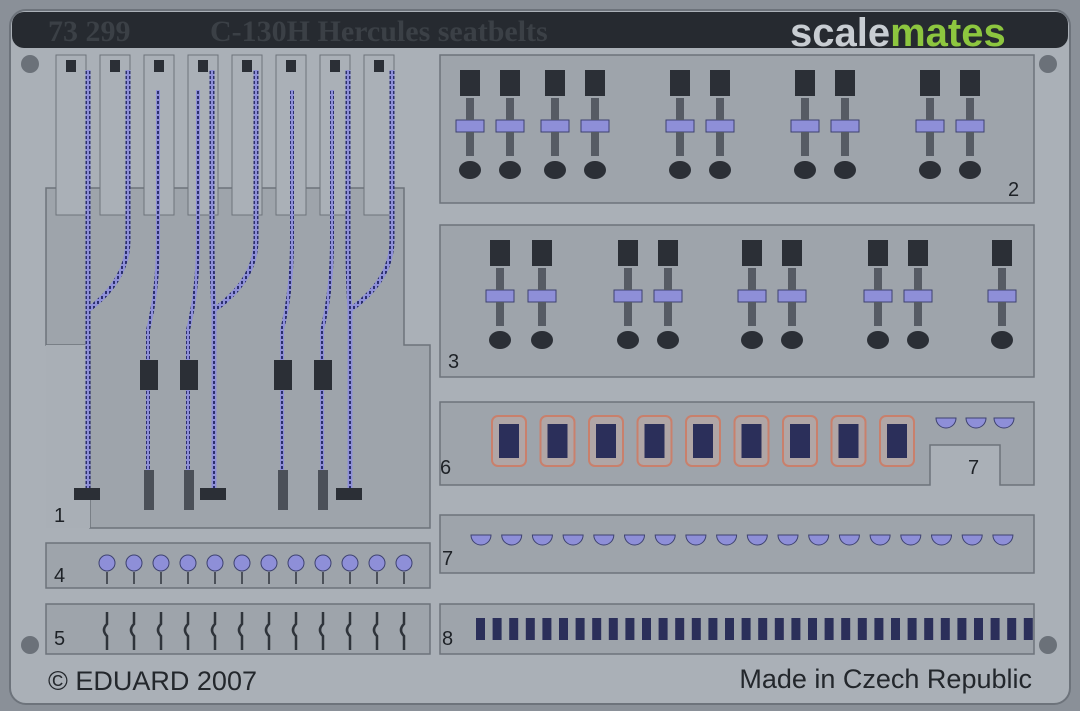 Image resolution: width=1080 pixels, height=711 pixels. What do you see at coordinates (152, 681) in the screenshot?
I see `copyright-text: © EDUARD 2007` at bounding box center [152, 681].